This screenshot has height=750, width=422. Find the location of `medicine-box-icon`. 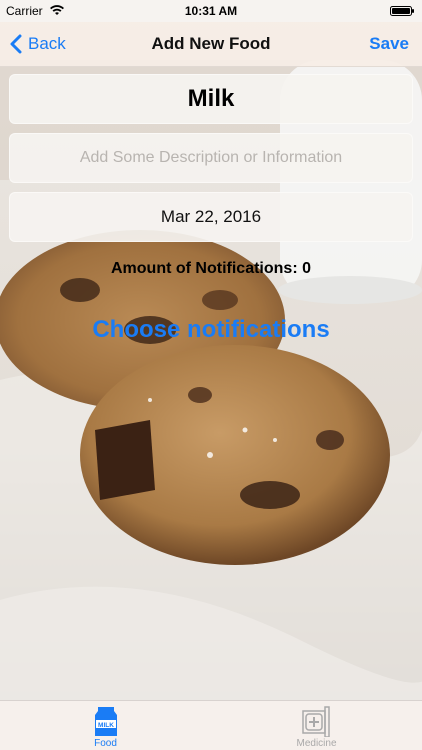

medicine-box-icon is located at coordinates (315, 721).